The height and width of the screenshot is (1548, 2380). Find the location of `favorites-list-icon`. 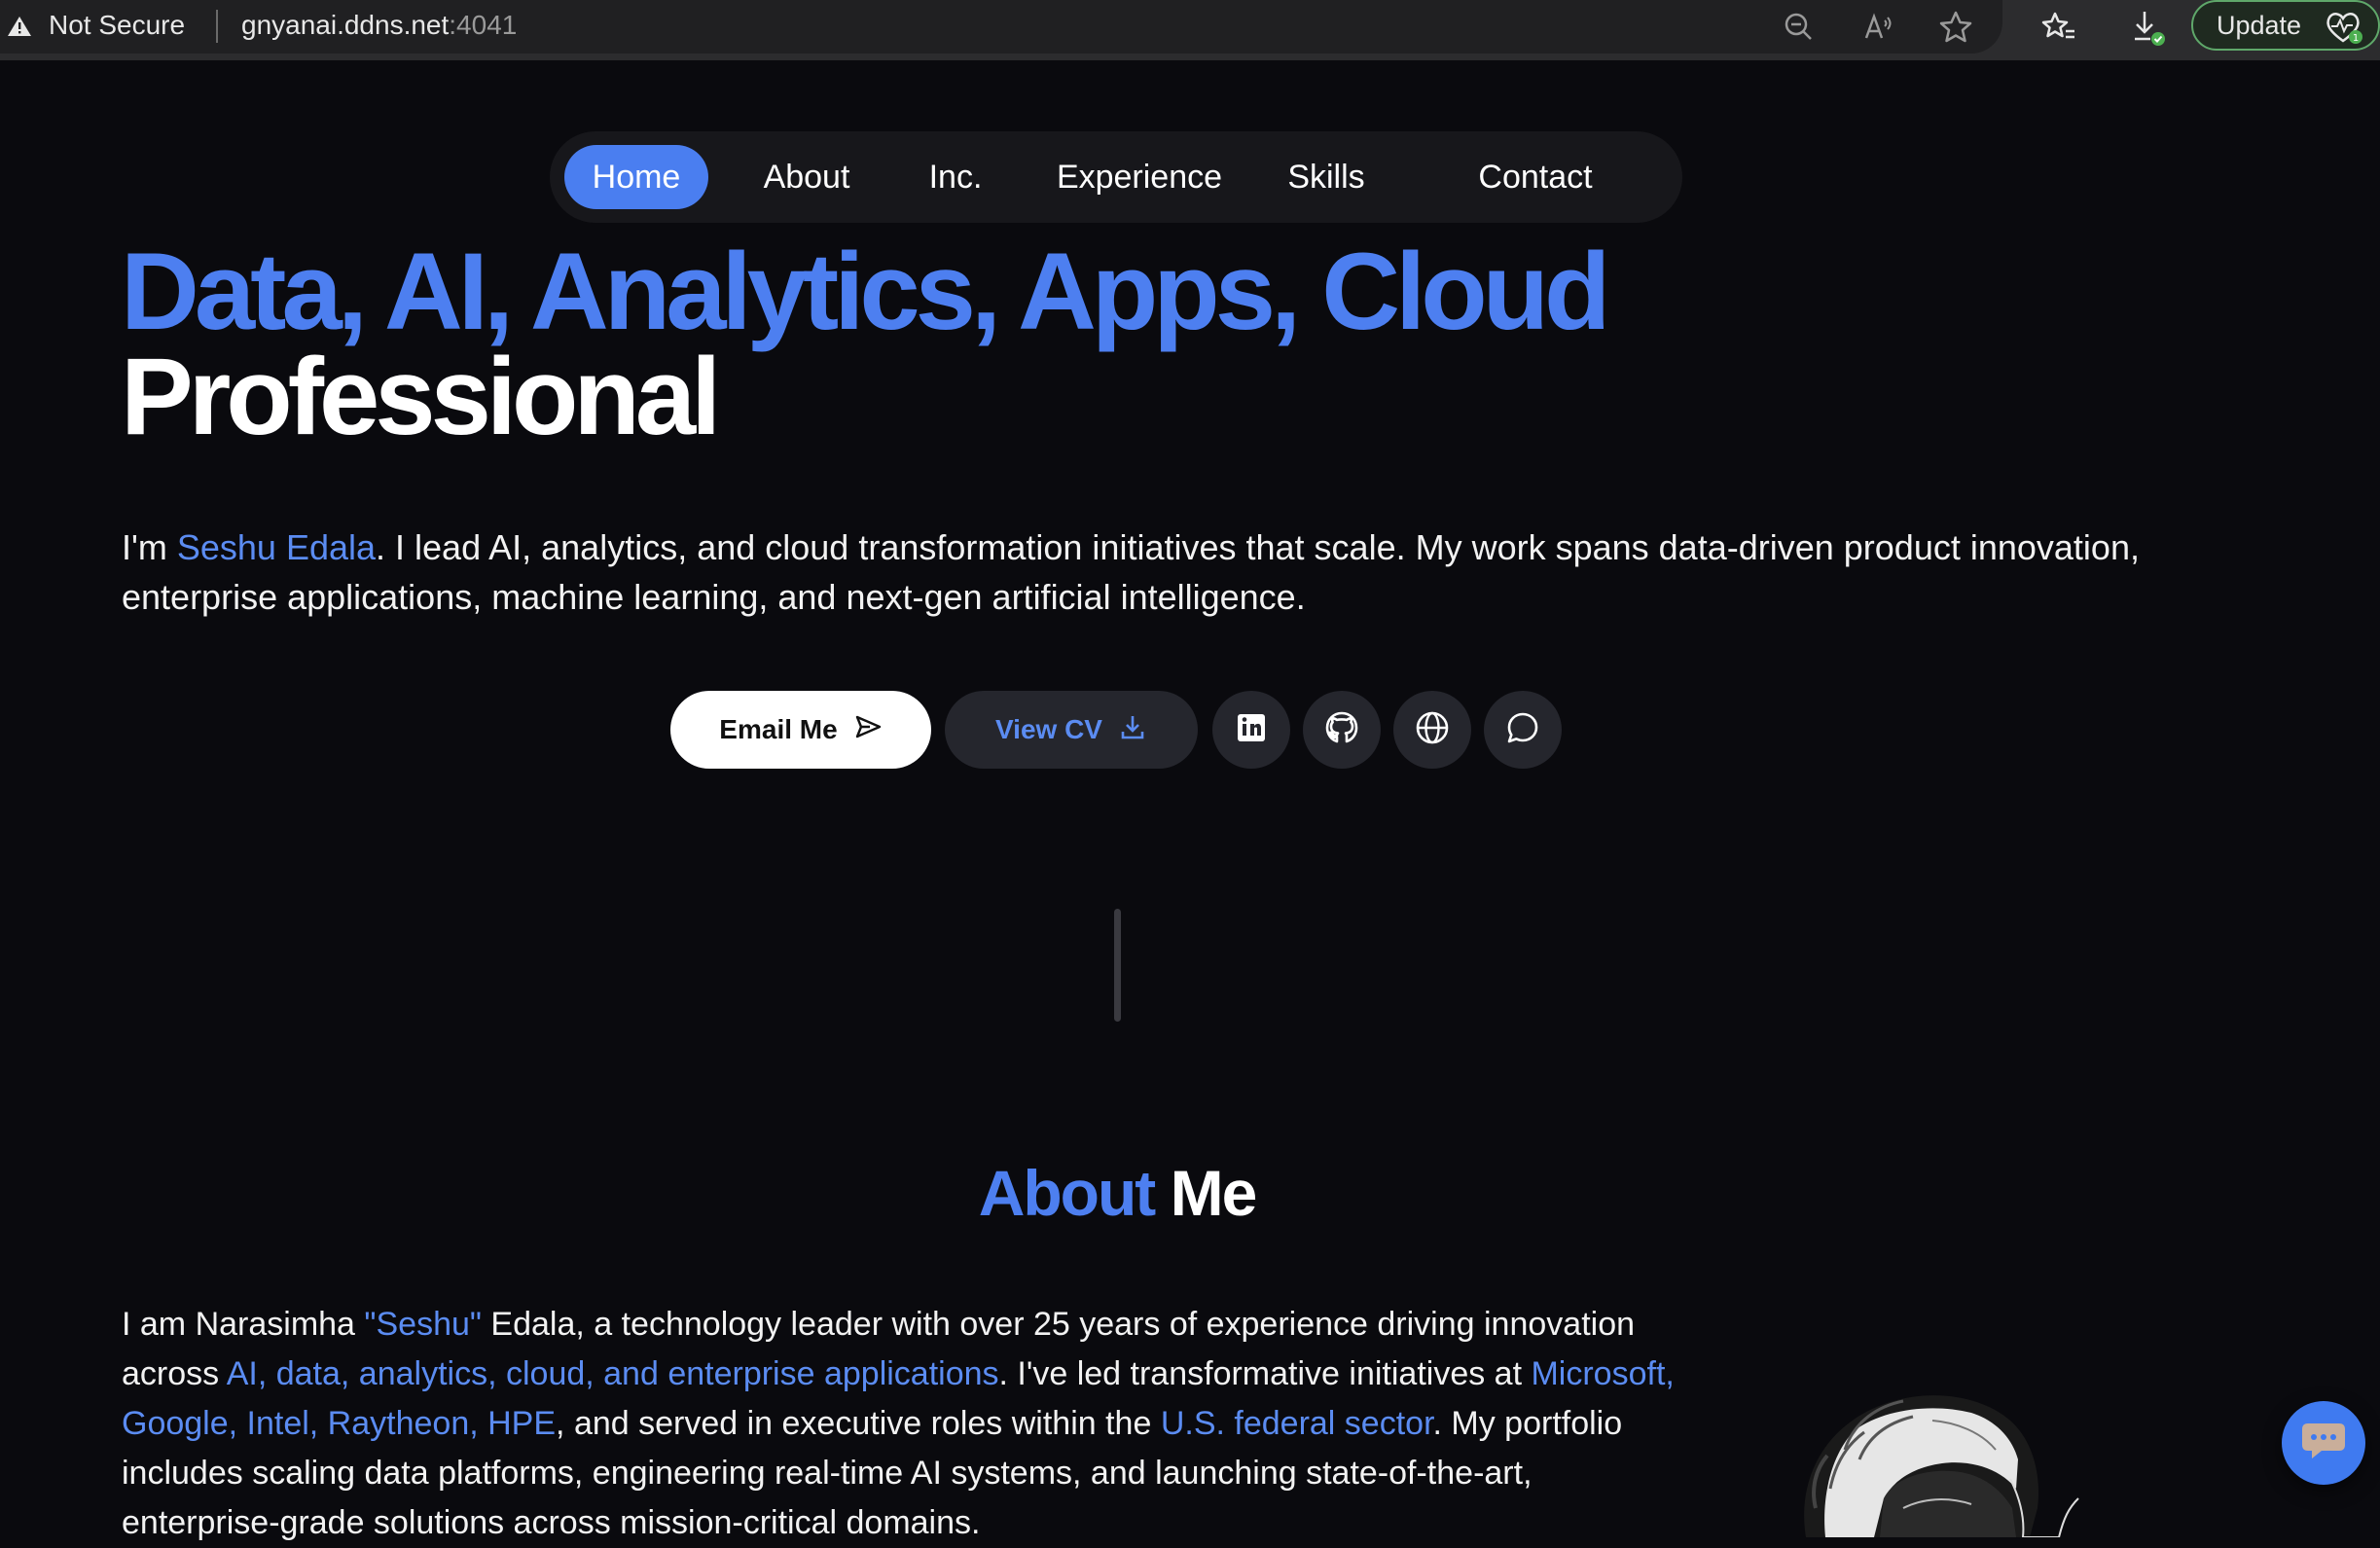

favorites-list-icon is located at coordinates (2058, 27).